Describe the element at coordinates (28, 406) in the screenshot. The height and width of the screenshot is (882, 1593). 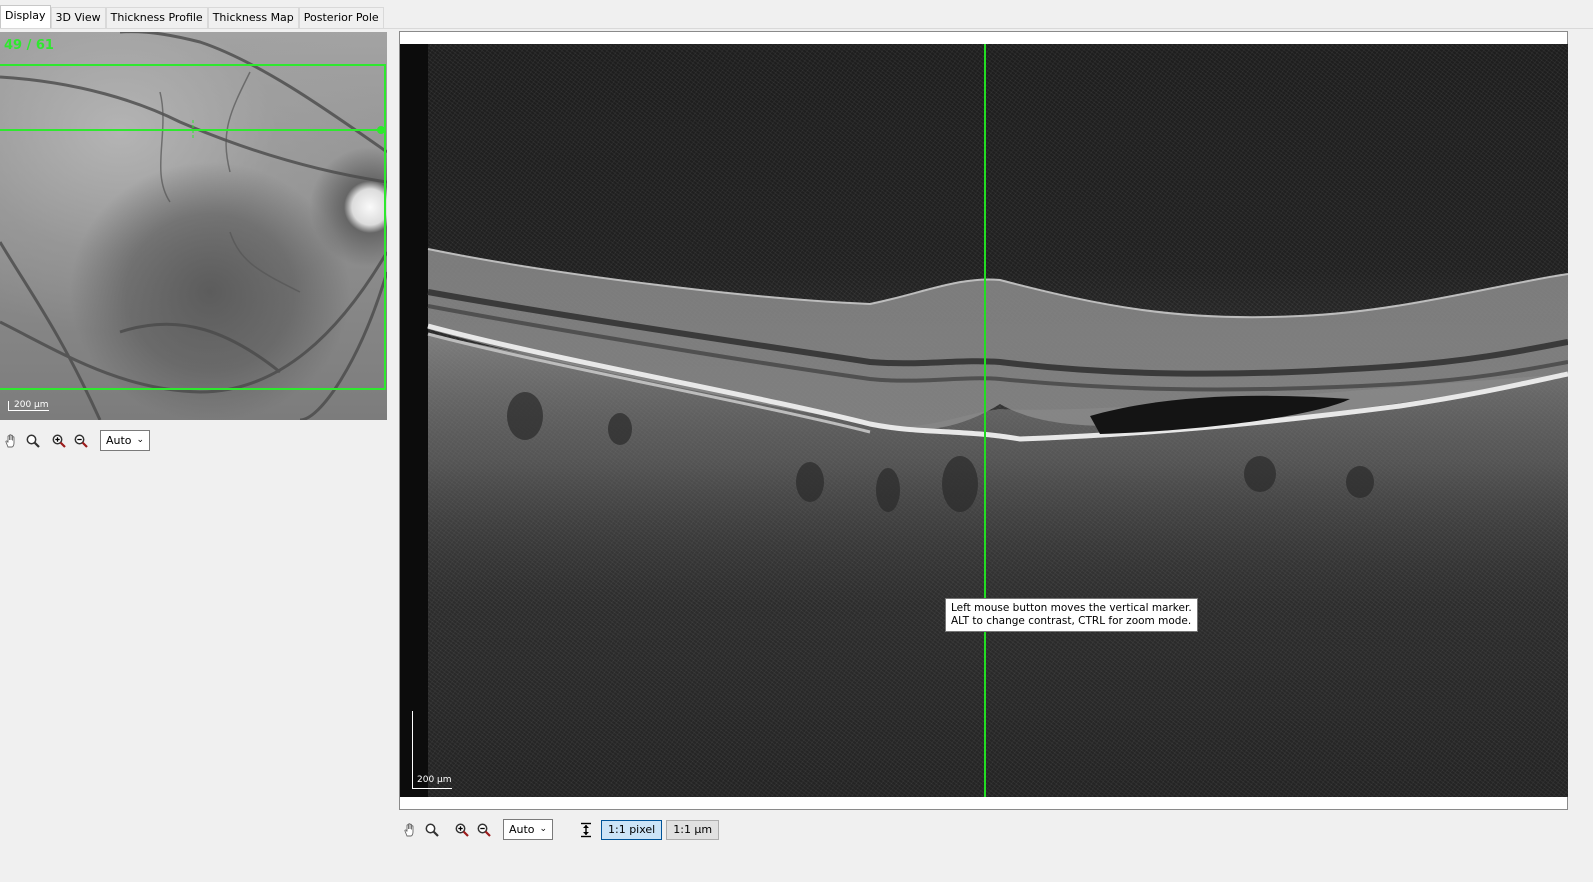
I see `fundus-scale-bar: 200 µm` at that location.